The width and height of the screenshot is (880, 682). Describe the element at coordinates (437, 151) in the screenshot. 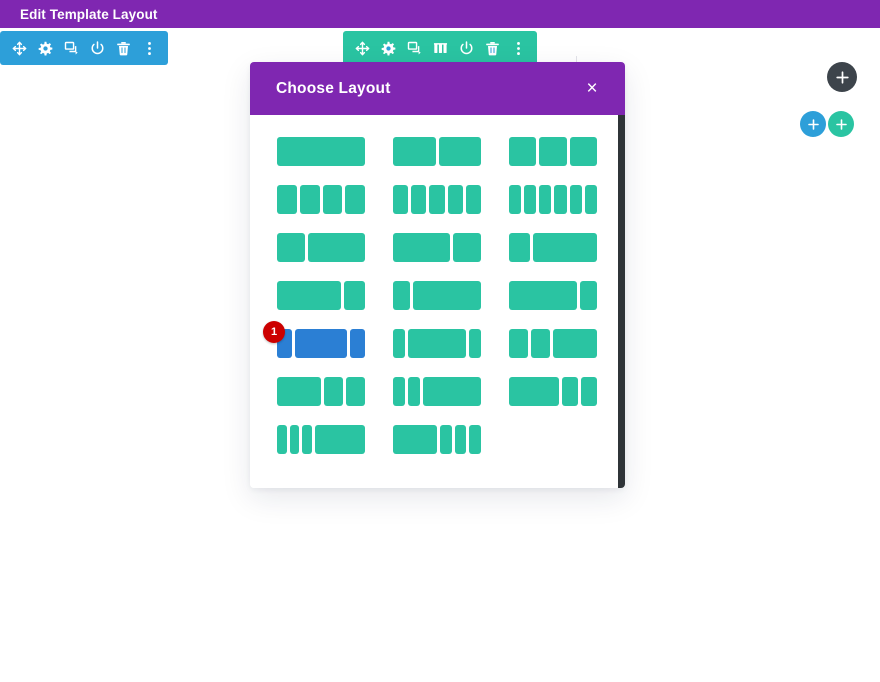

I see `layout-2-columns` at that location.